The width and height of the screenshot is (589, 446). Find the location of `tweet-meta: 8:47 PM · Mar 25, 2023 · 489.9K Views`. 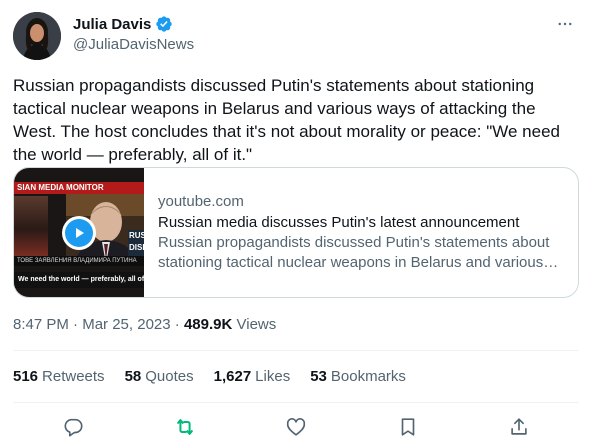

tweet-meta: 8:47 PM · Mar 25, 2023 · 489.9K Views is located at coordinates (144, 325).